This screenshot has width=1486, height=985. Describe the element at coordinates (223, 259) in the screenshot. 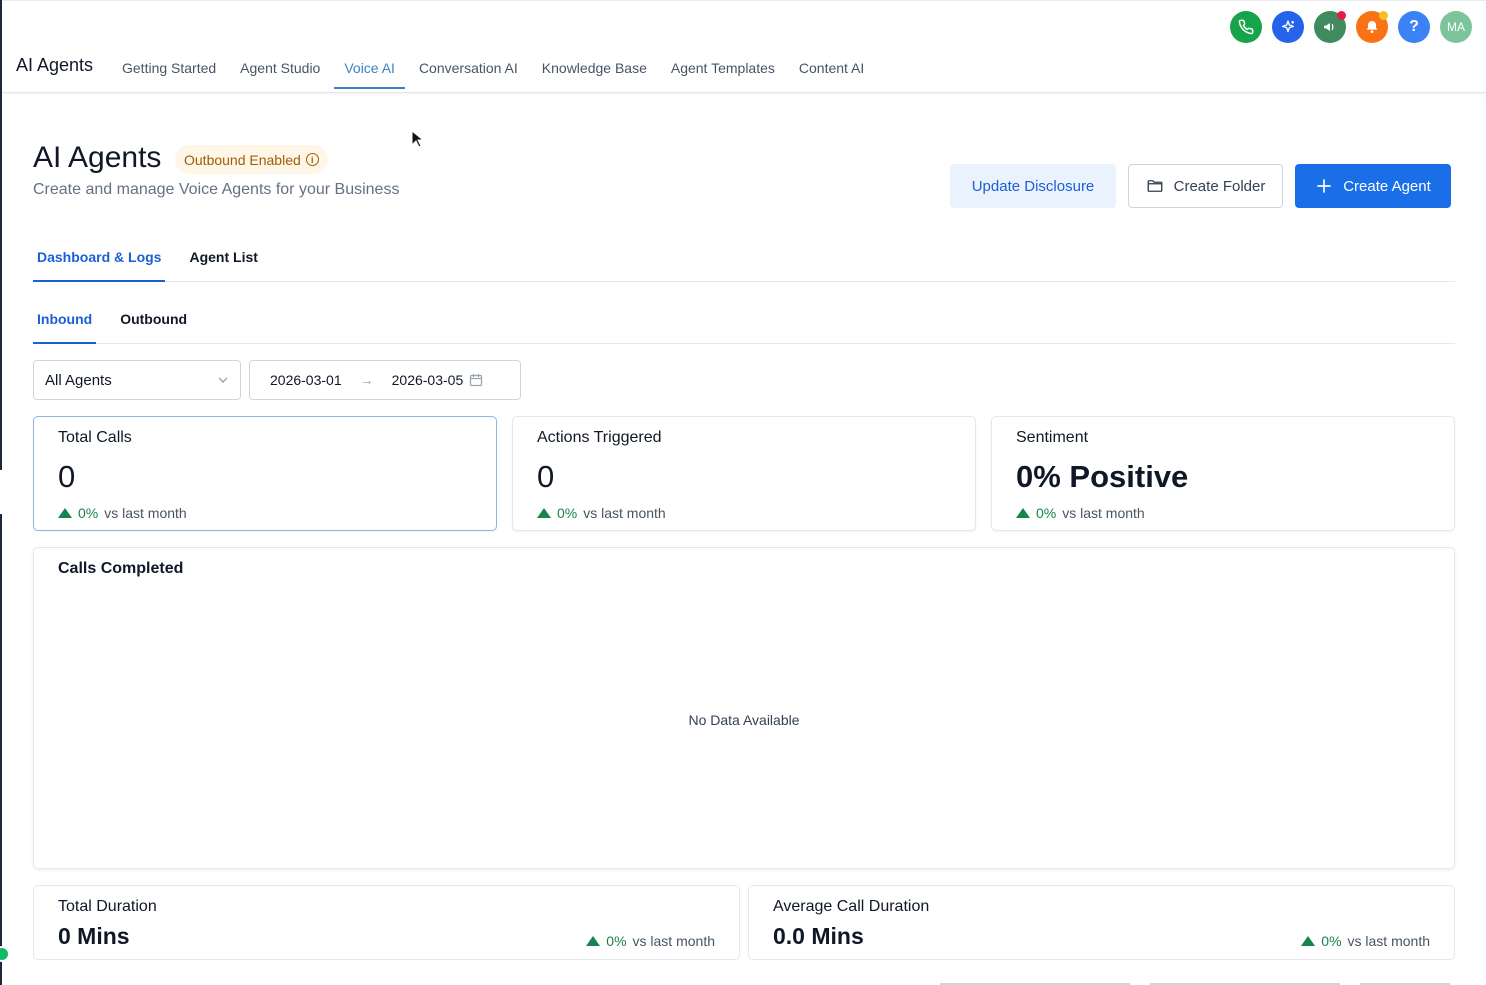

I see `tab-agent-list: Agent List` at that location.